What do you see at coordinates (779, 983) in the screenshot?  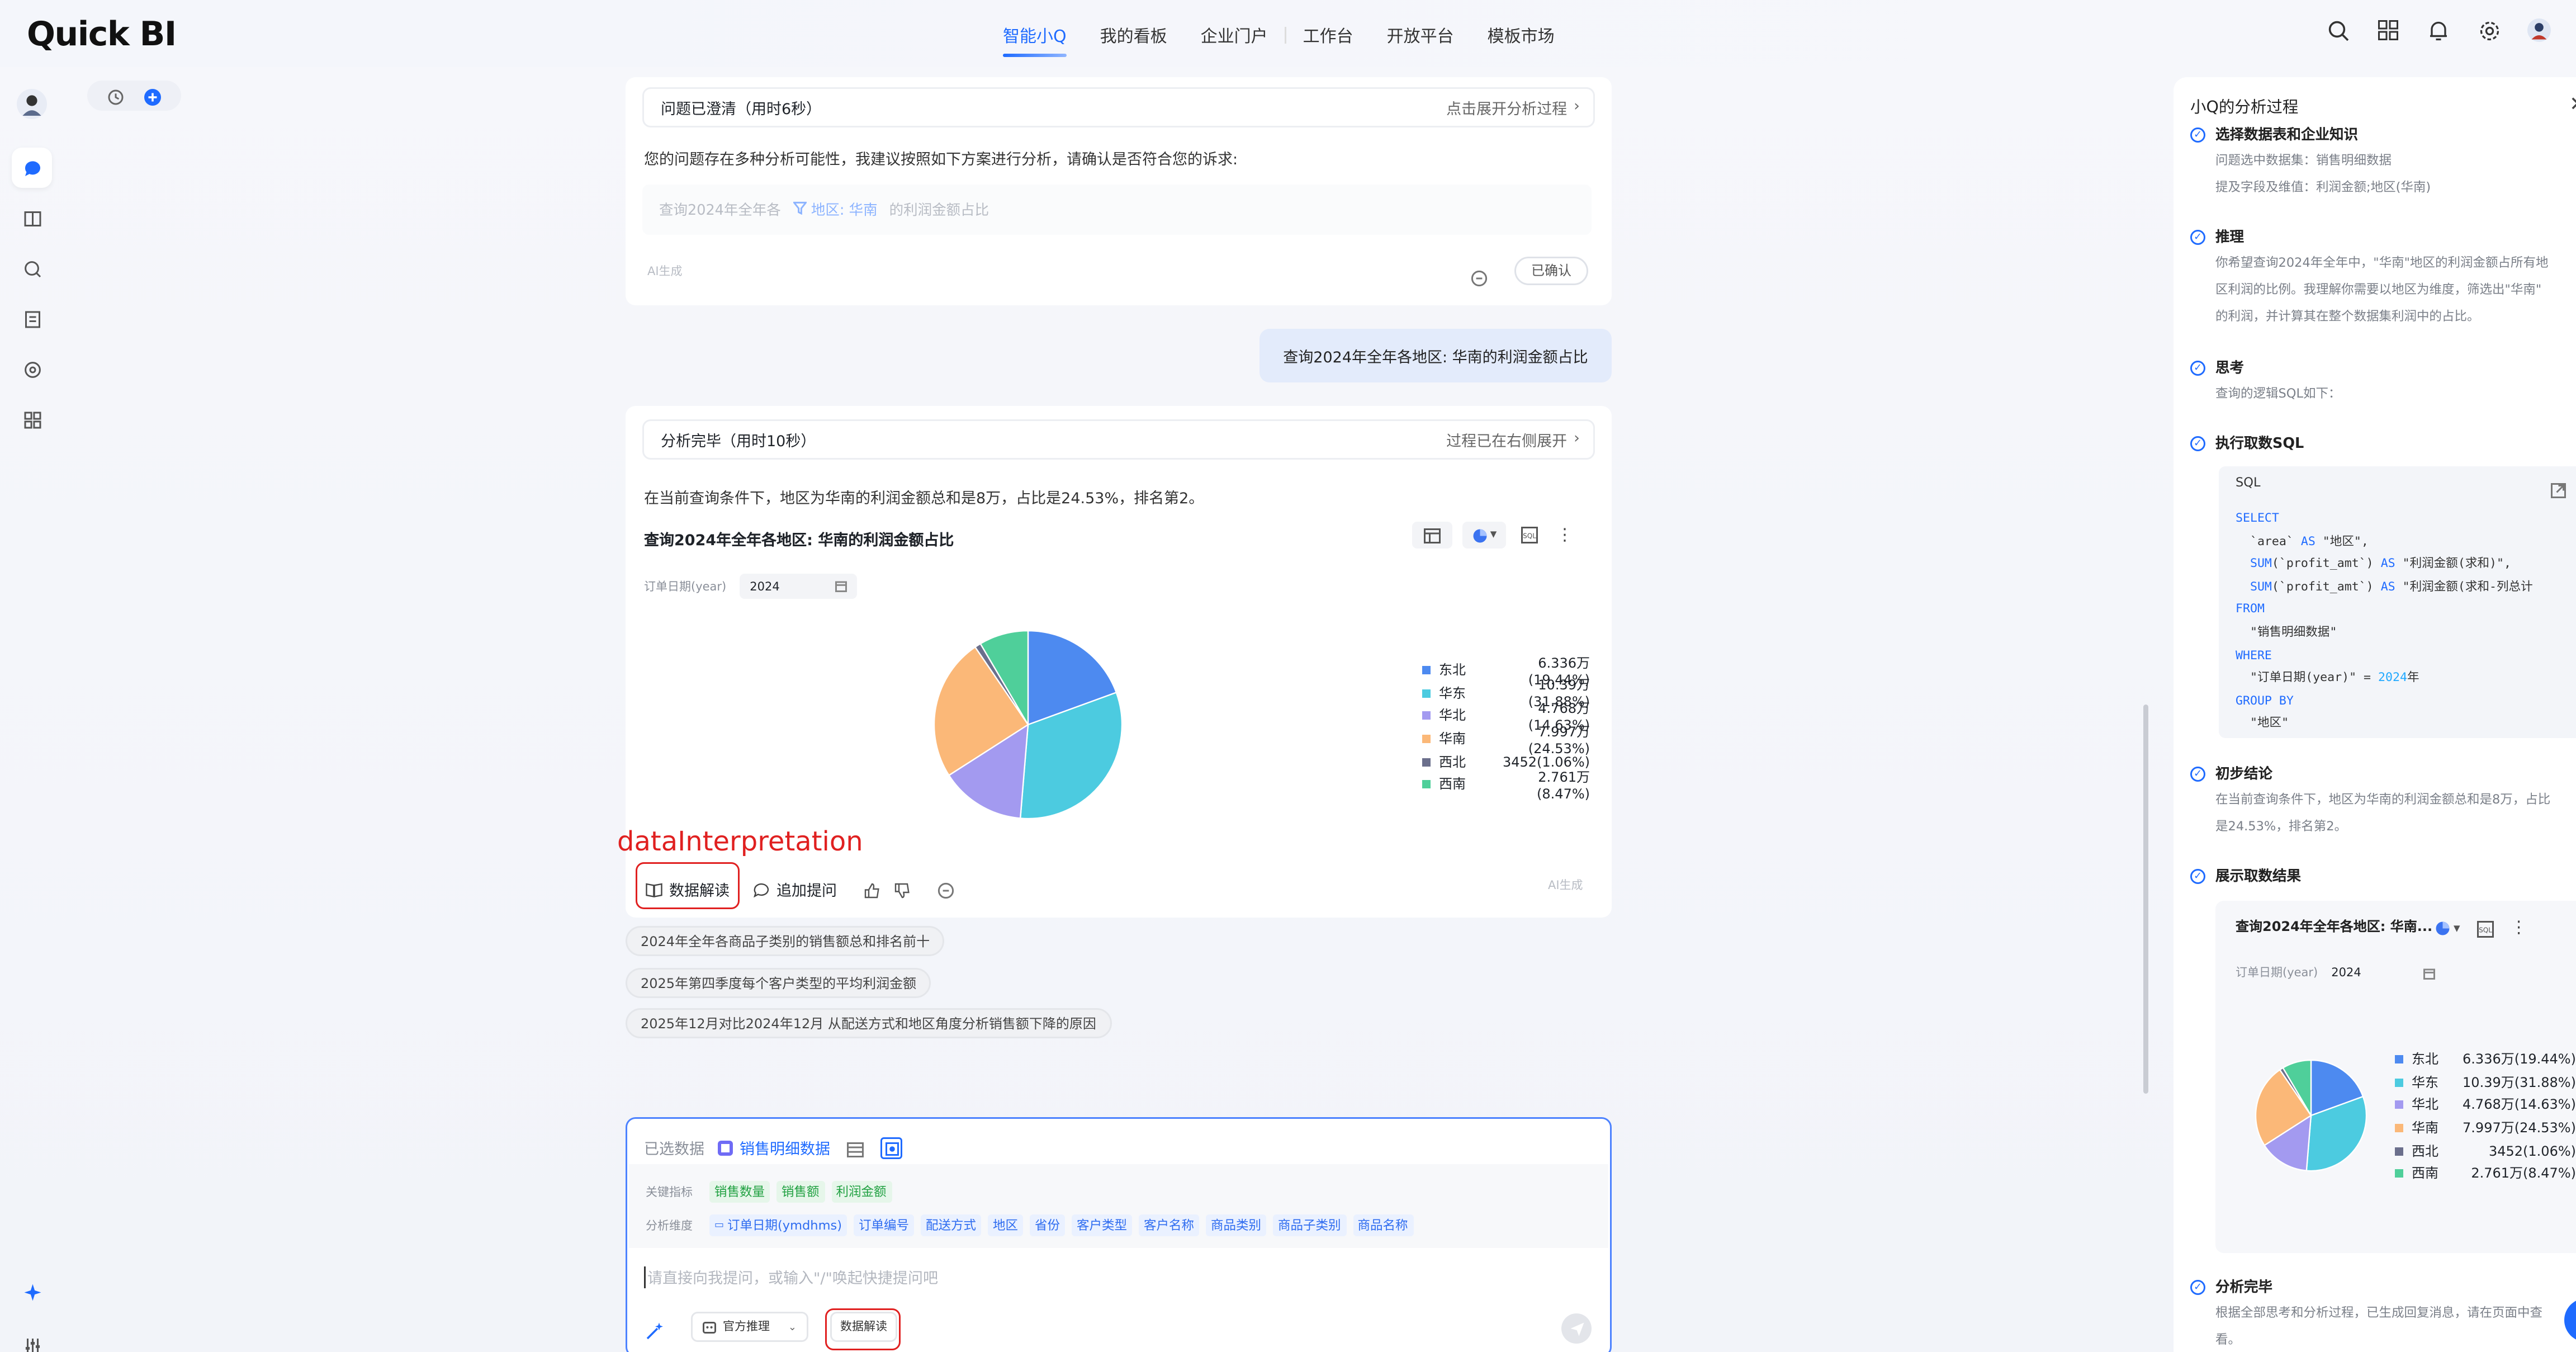 I see `suggestion-chip: 2025年第四季度每个客户类型的平均利润金额` at bounding box center [779, 983].